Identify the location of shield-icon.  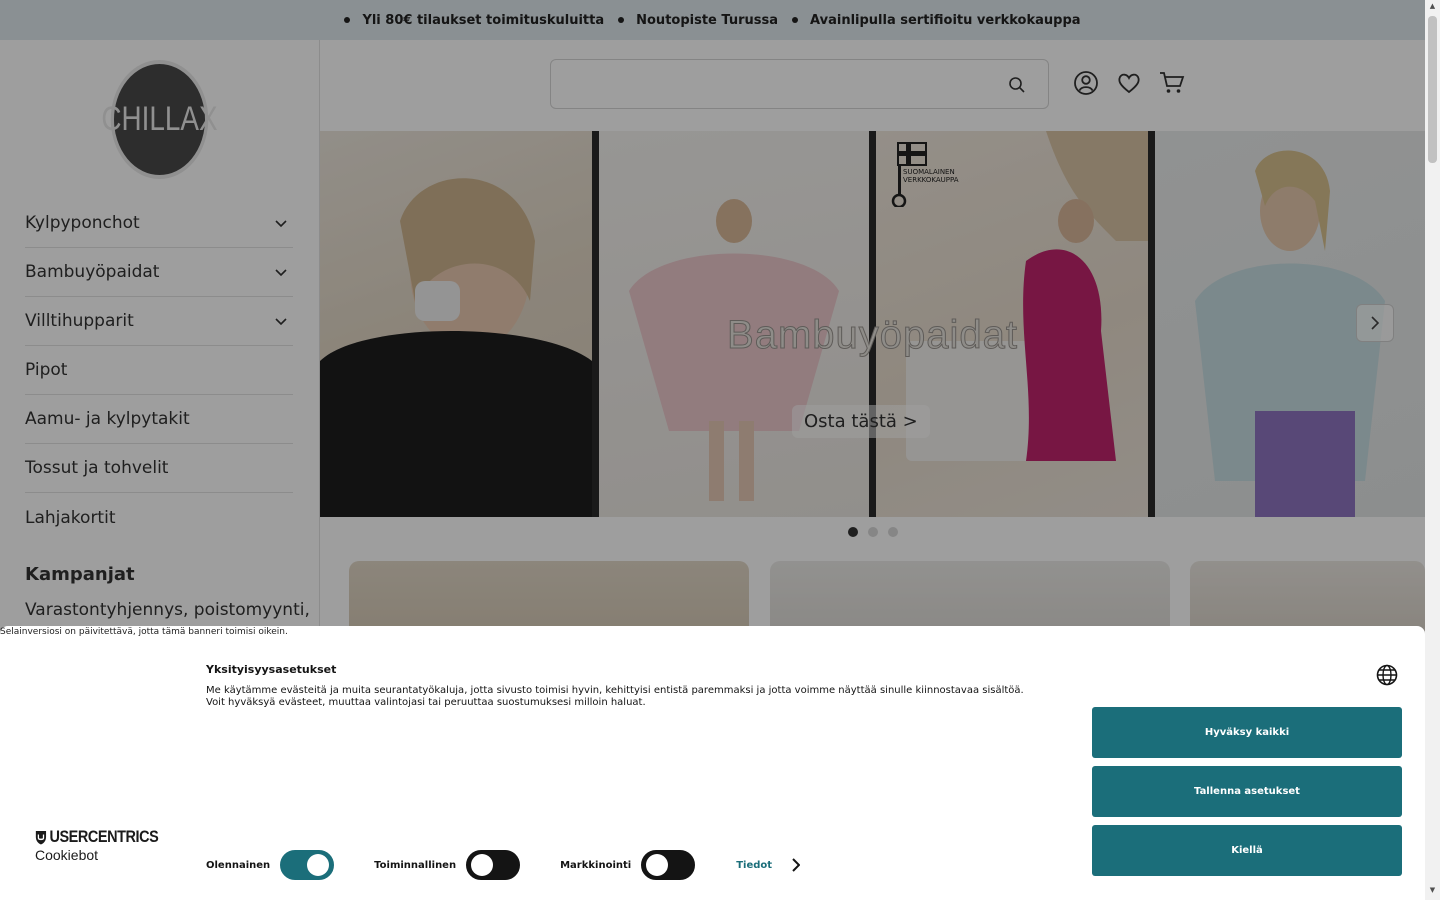
(41, 837).